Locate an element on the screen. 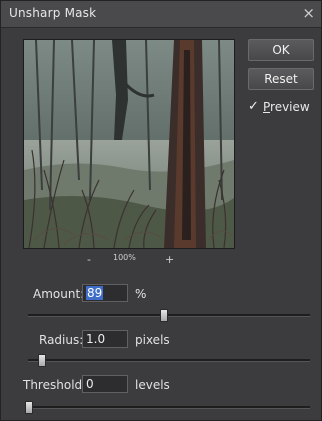  amount-slider-thumb is located at coordinates (164, 315).